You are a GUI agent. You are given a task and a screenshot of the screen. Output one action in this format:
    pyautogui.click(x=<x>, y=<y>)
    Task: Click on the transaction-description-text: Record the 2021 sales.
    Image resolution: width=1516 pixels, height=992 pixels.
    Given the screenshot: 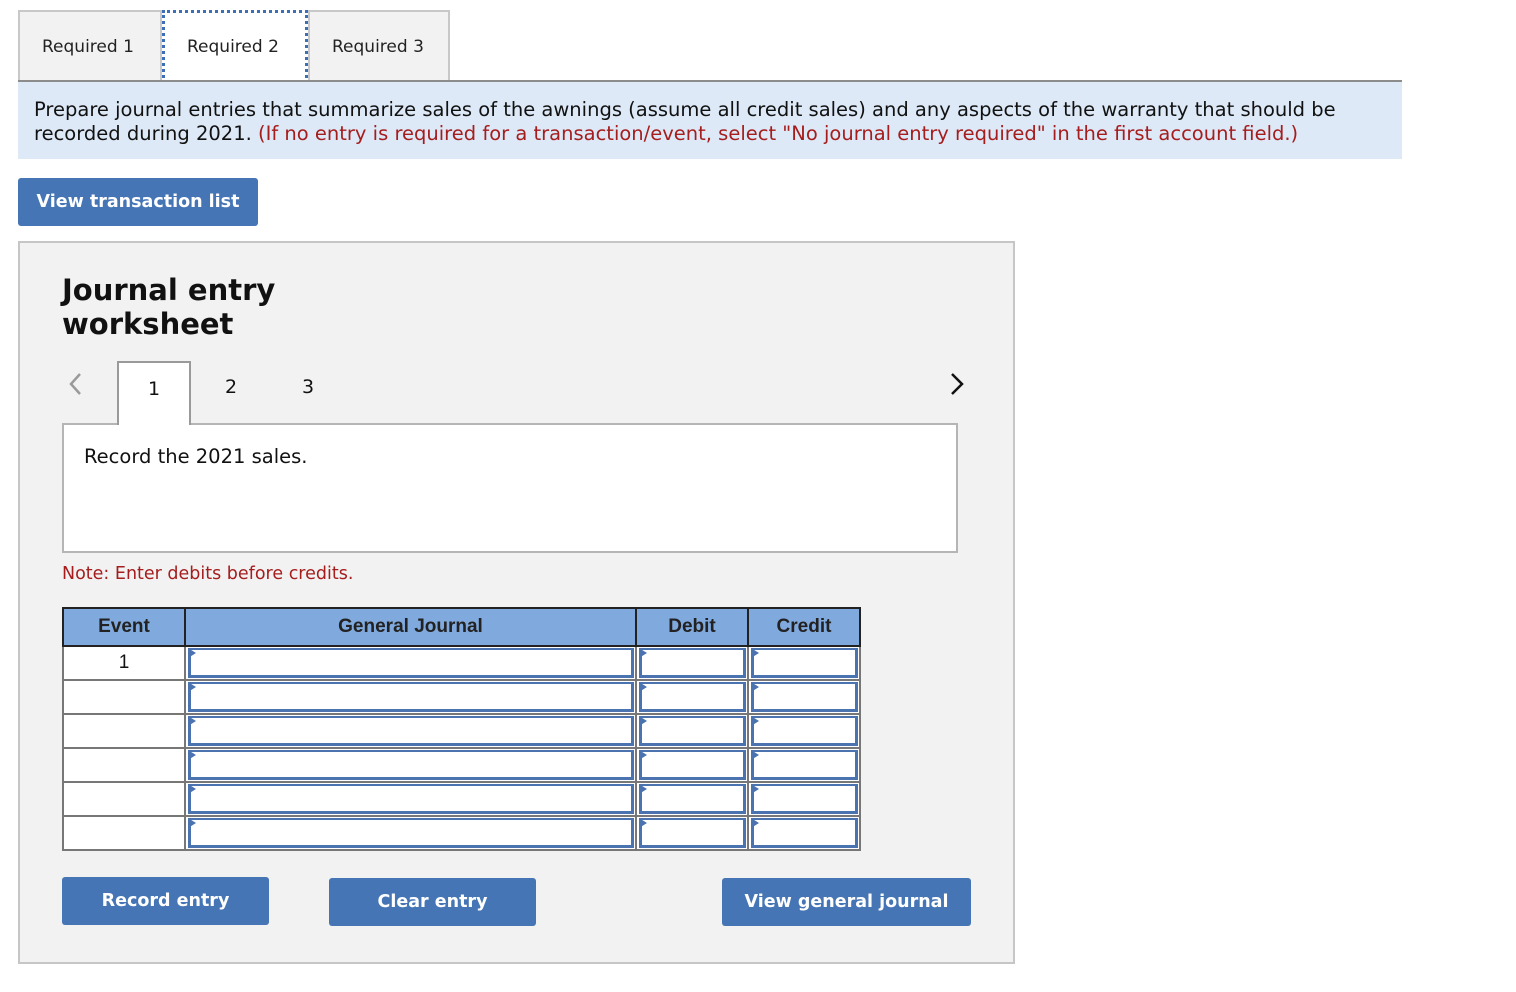 What is the action you would take?
    pyautogui.click(x=196, y=456)
    